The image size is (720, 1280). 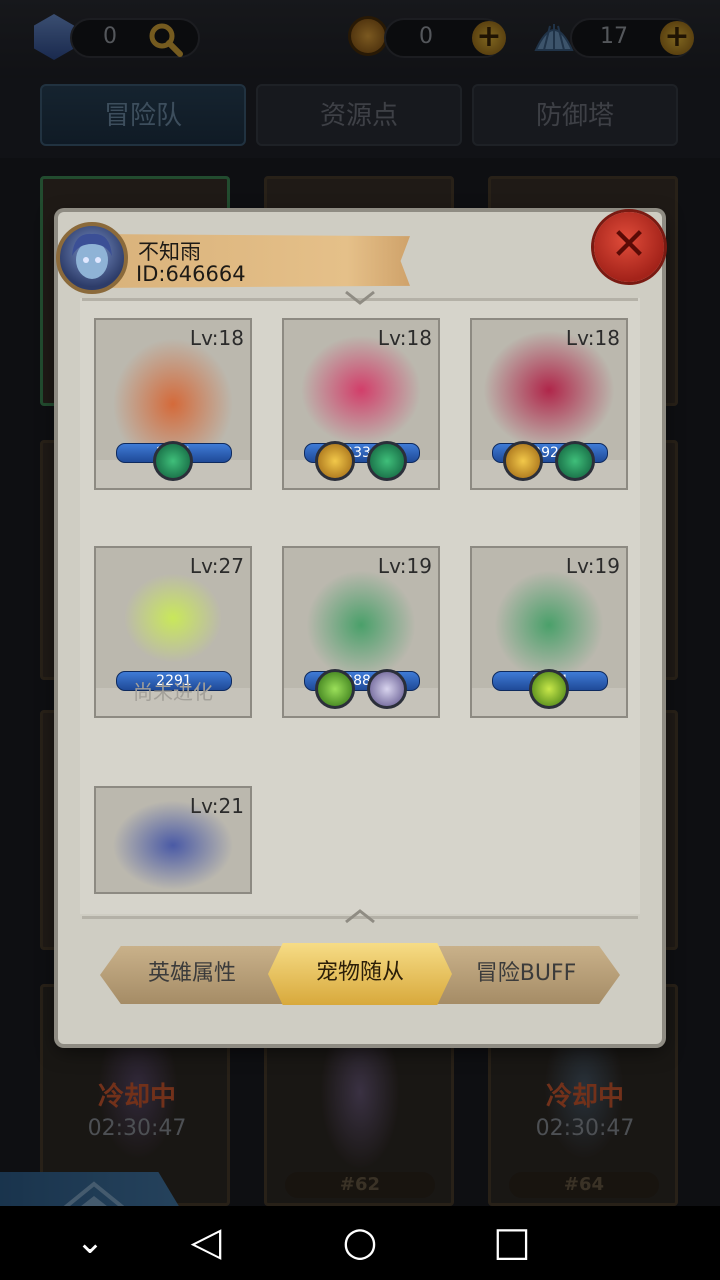 I want to click on green-amulet-skill-icon, so click(x=549, y=689).